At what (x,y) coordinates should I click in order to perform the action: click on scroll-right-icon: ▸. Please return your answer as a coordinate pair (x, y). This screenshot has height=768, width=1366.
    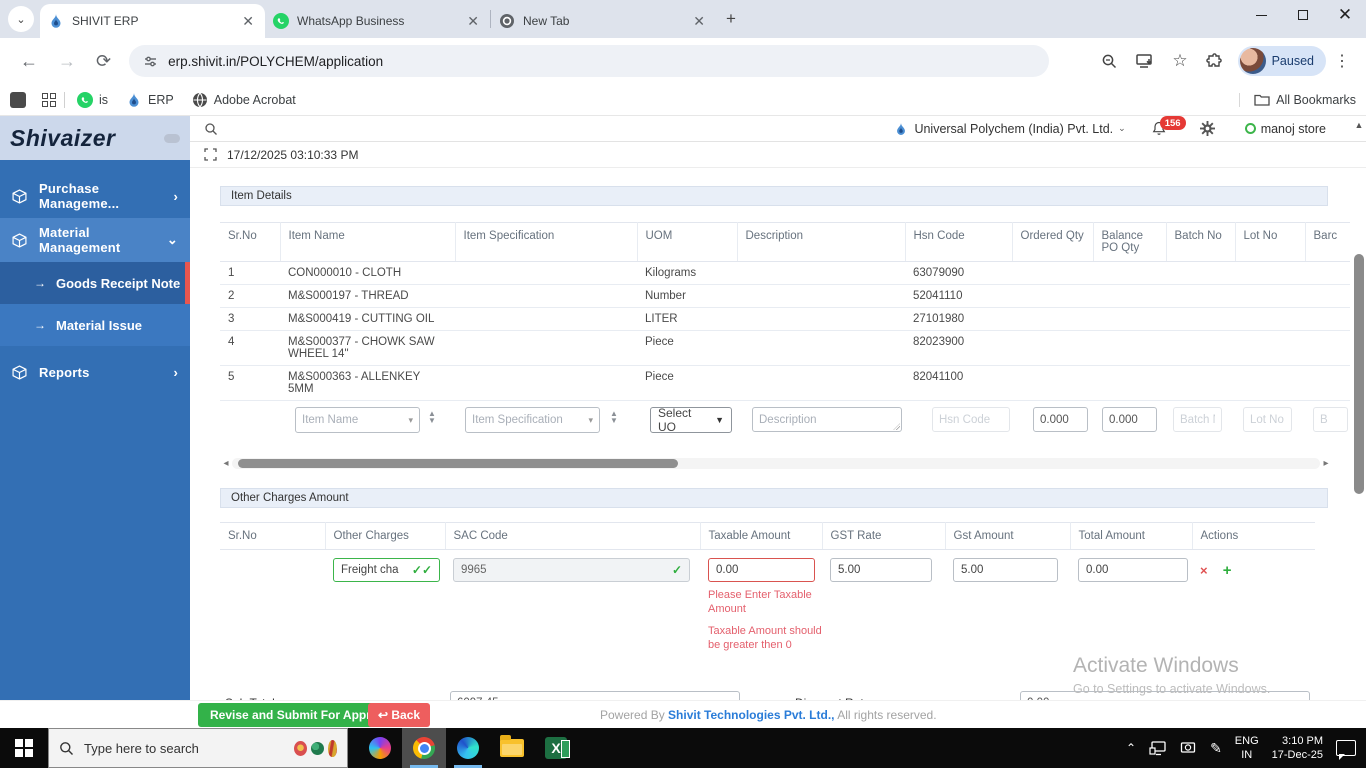
    Looking at the image, I should click on (1326, 463).